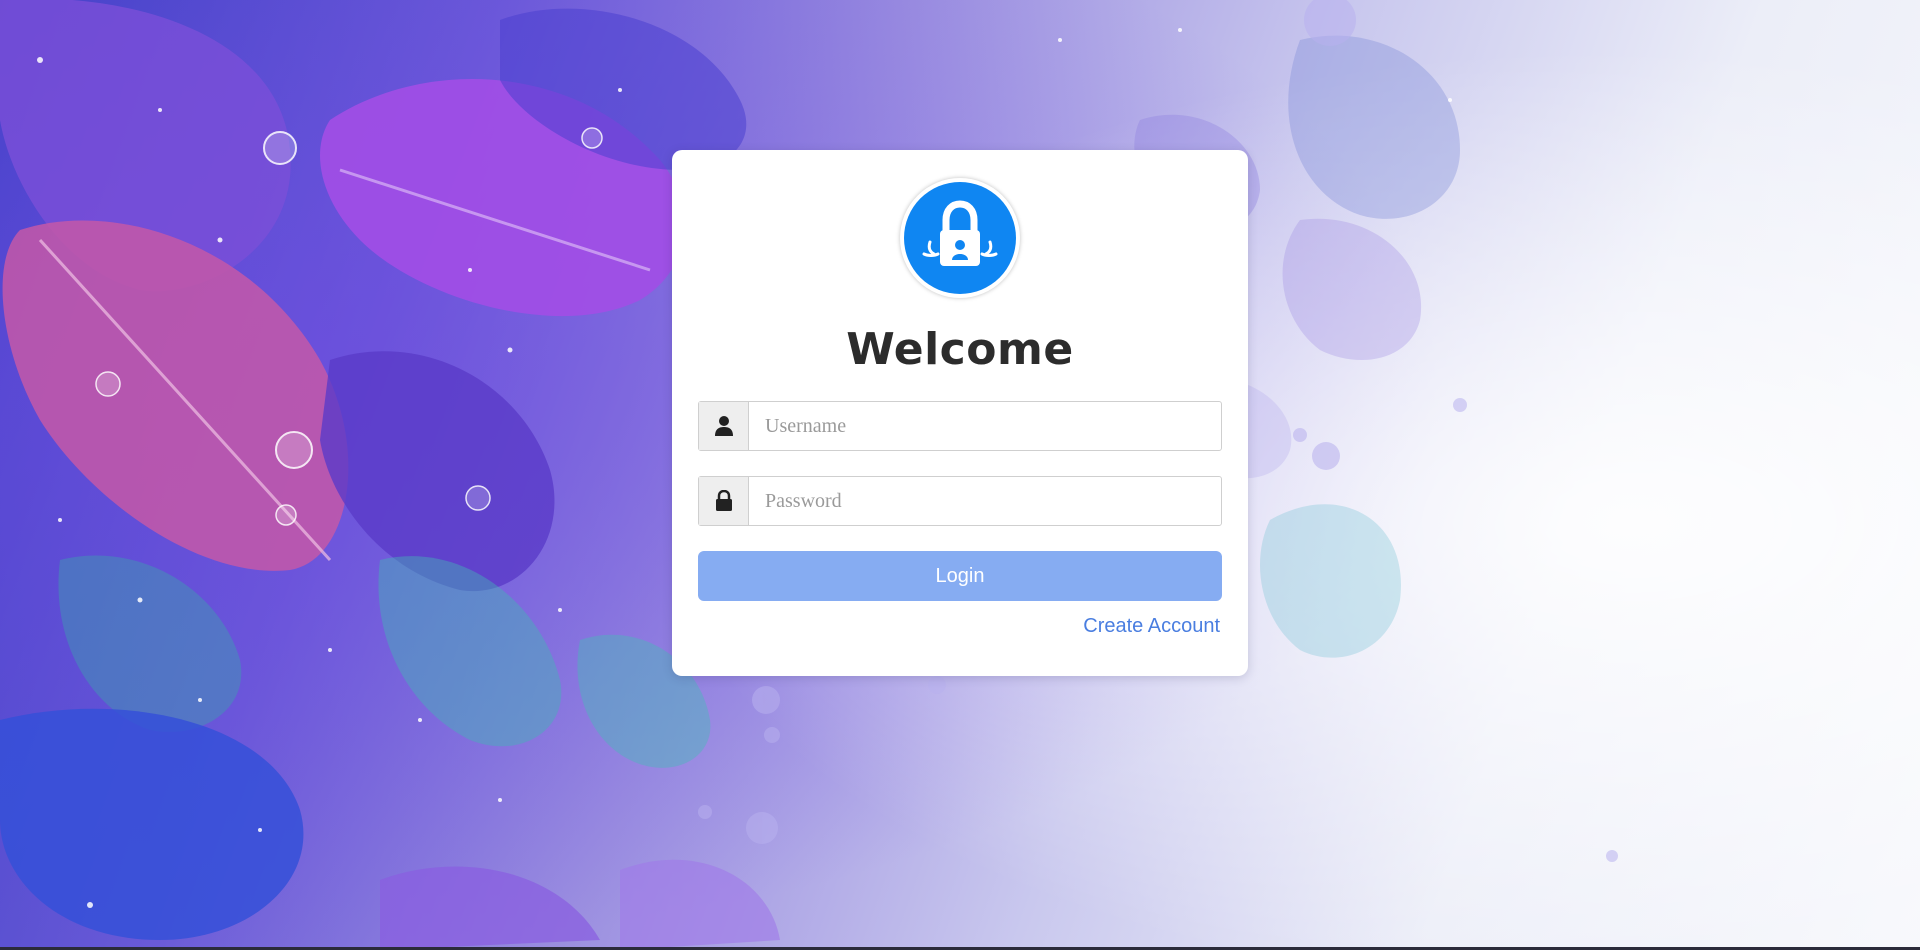 This screenshot has height=950, width=1920. Describe the element at coordinates (724, 426) in the screenshot. I see `user-icon` at that location.